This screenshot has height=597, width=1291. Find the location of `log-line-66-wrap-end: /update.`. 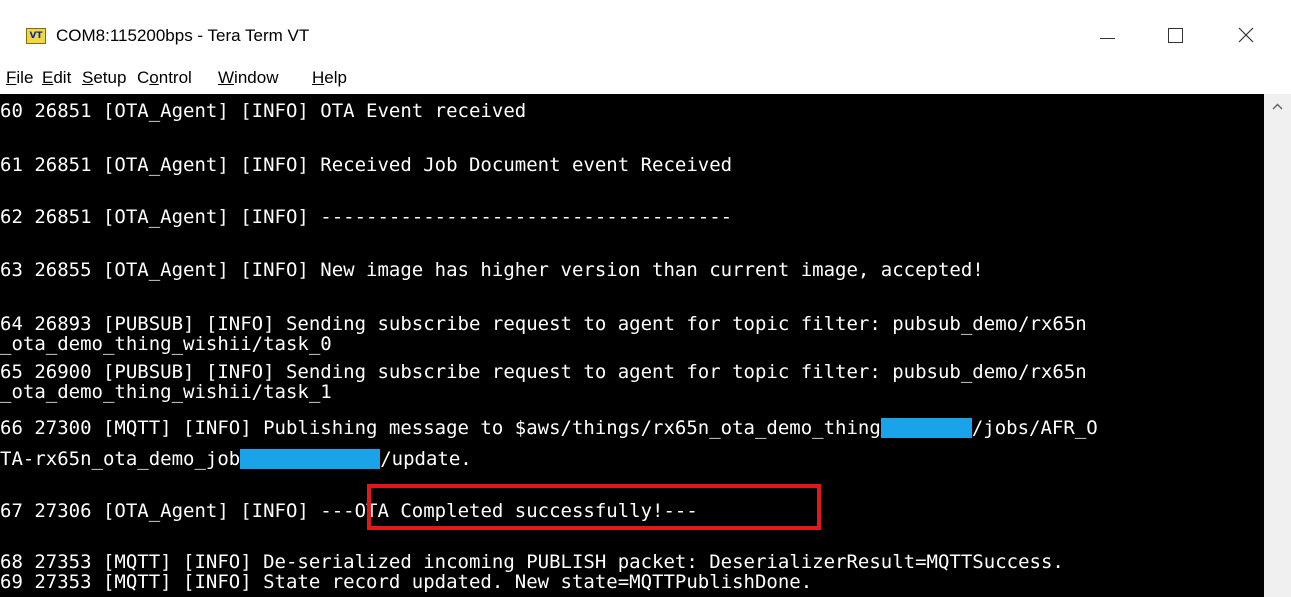

log-line-66-wrap-end: /update. is located at coordinates (426, 459).